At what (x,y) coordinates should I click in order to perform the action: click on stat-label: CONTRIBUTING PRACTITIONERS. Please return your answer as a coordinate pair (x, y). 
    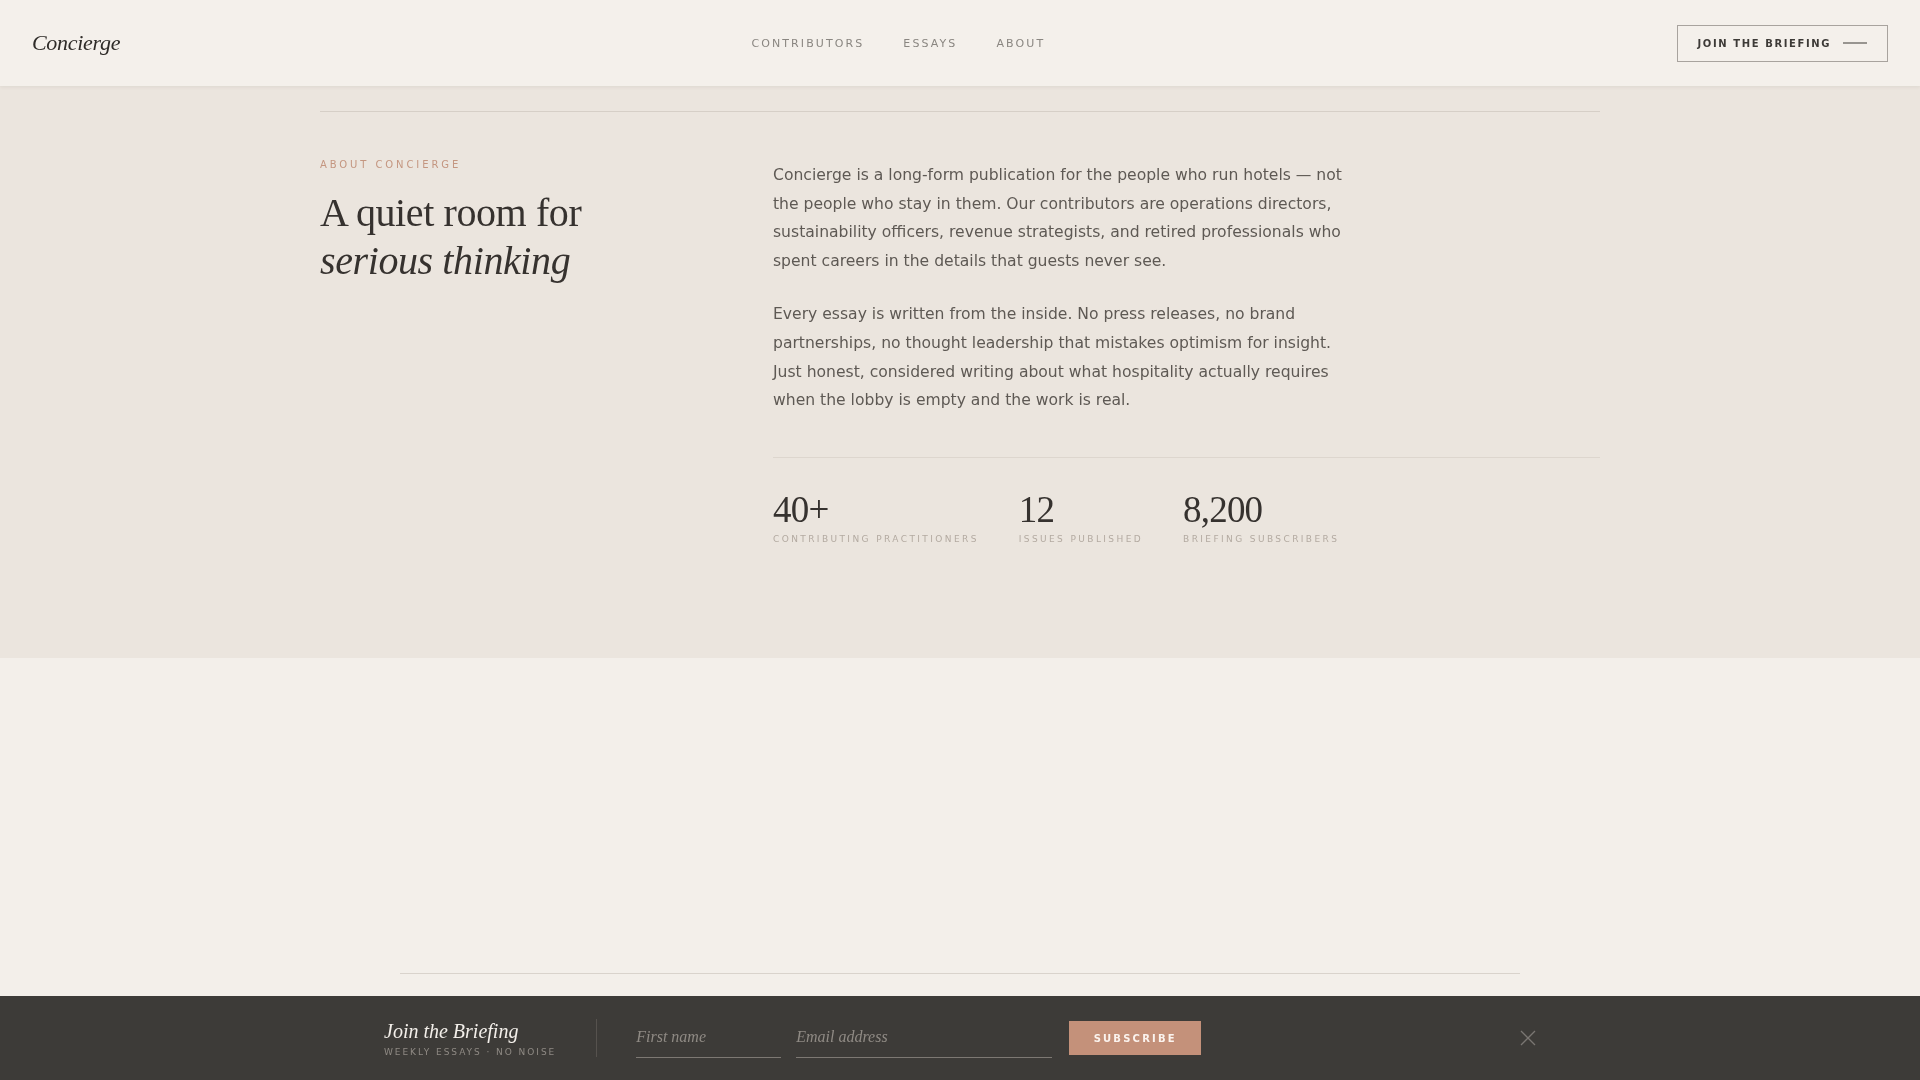
    Looking at the image, I should click on (876, 538).